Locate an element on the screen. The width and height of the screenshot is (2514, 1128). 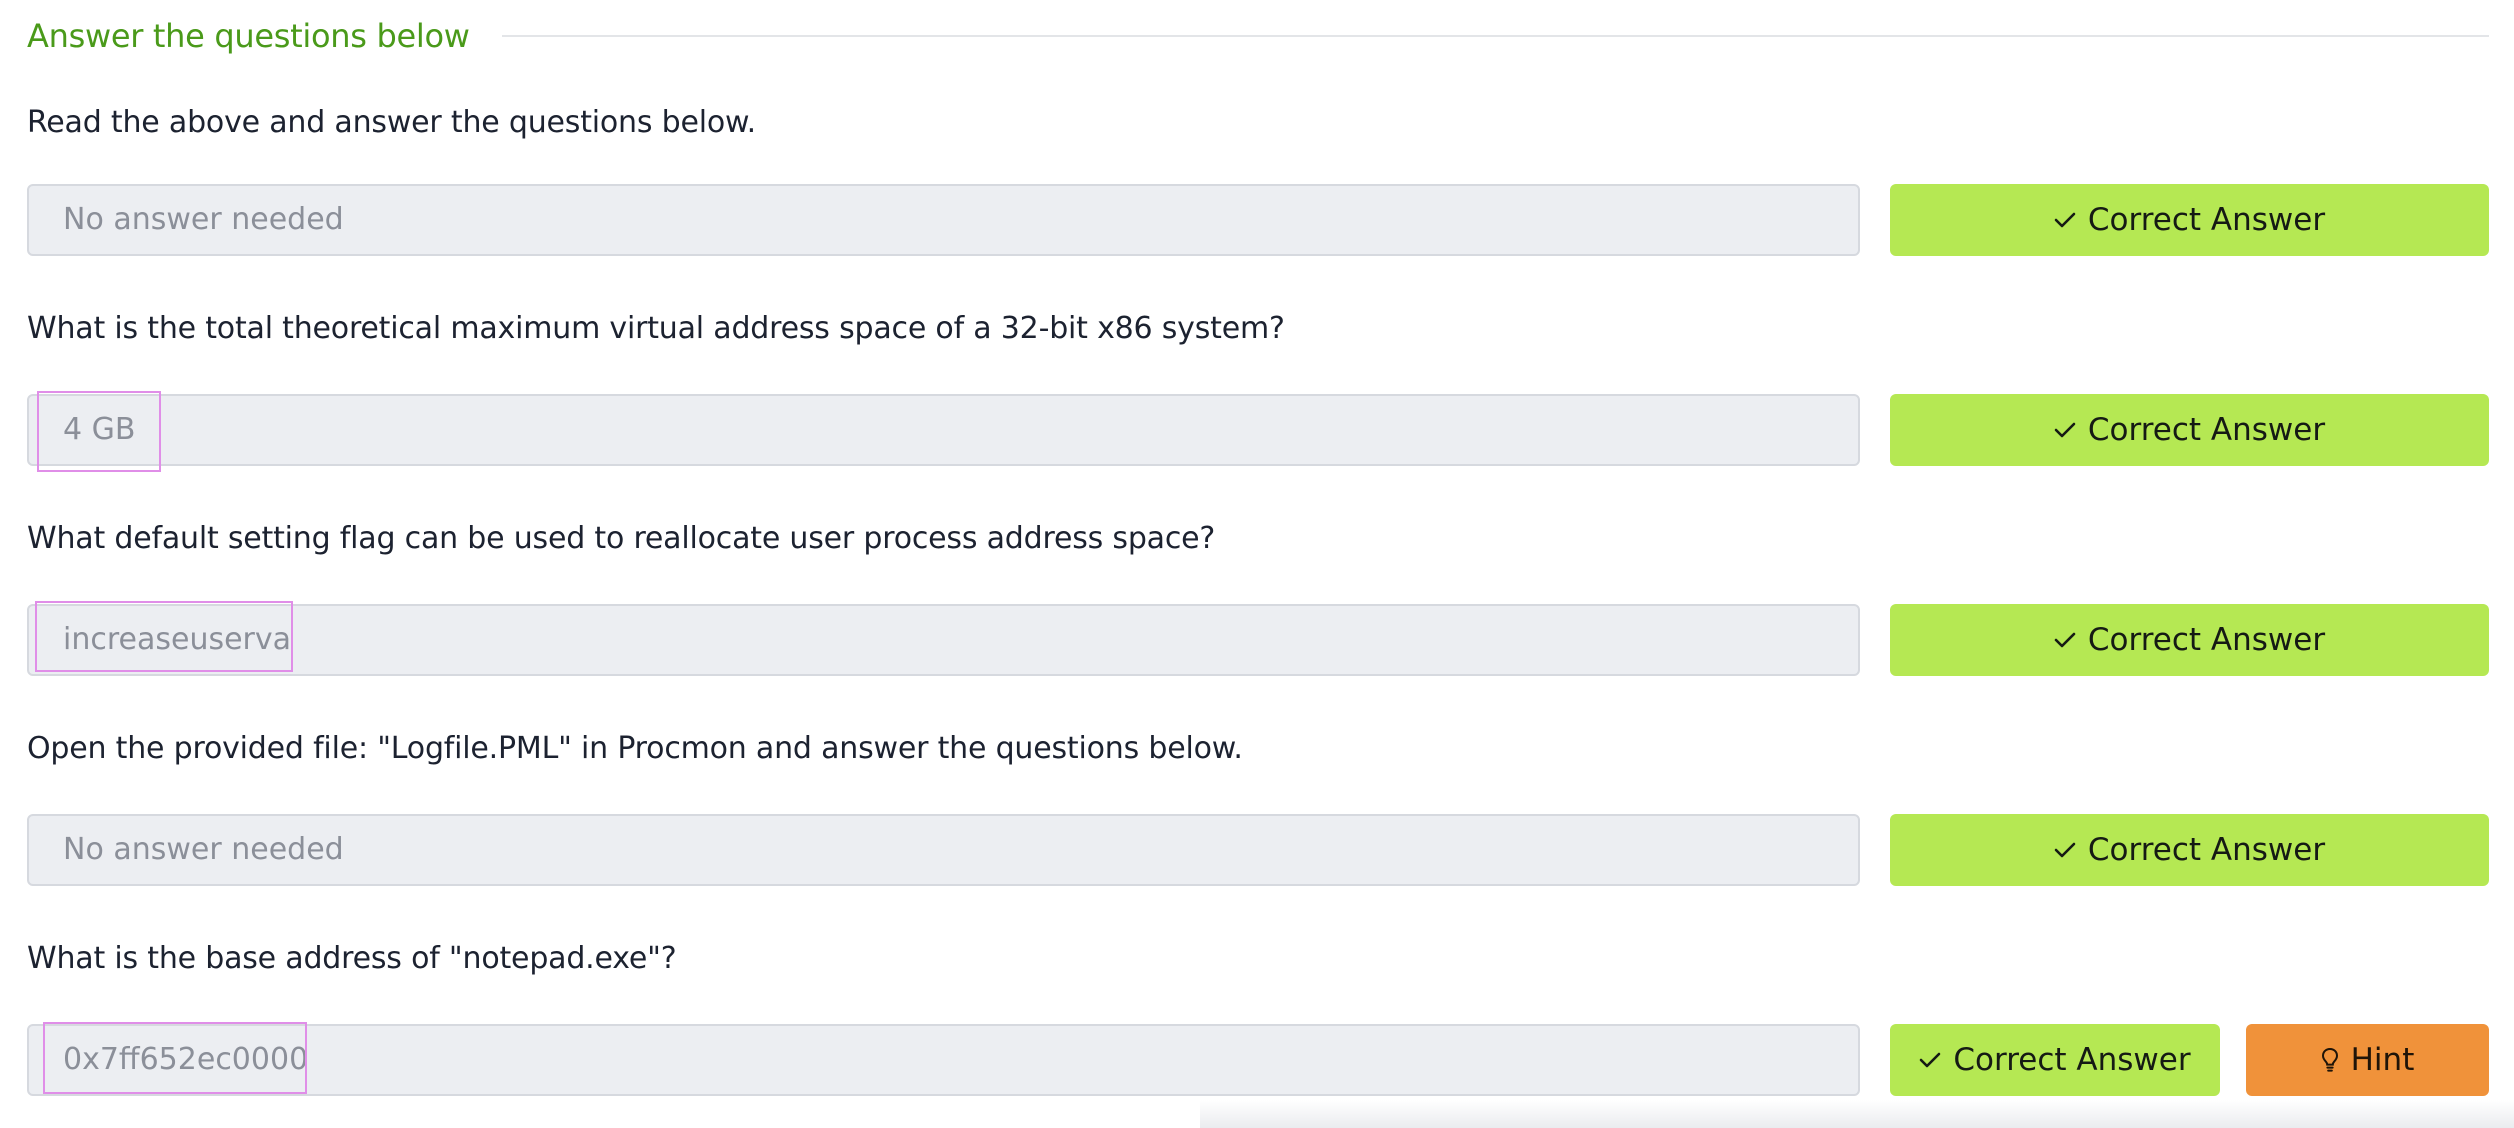
answer-row: 4 GB Correct Answer is located at coordinates (1258, 431).